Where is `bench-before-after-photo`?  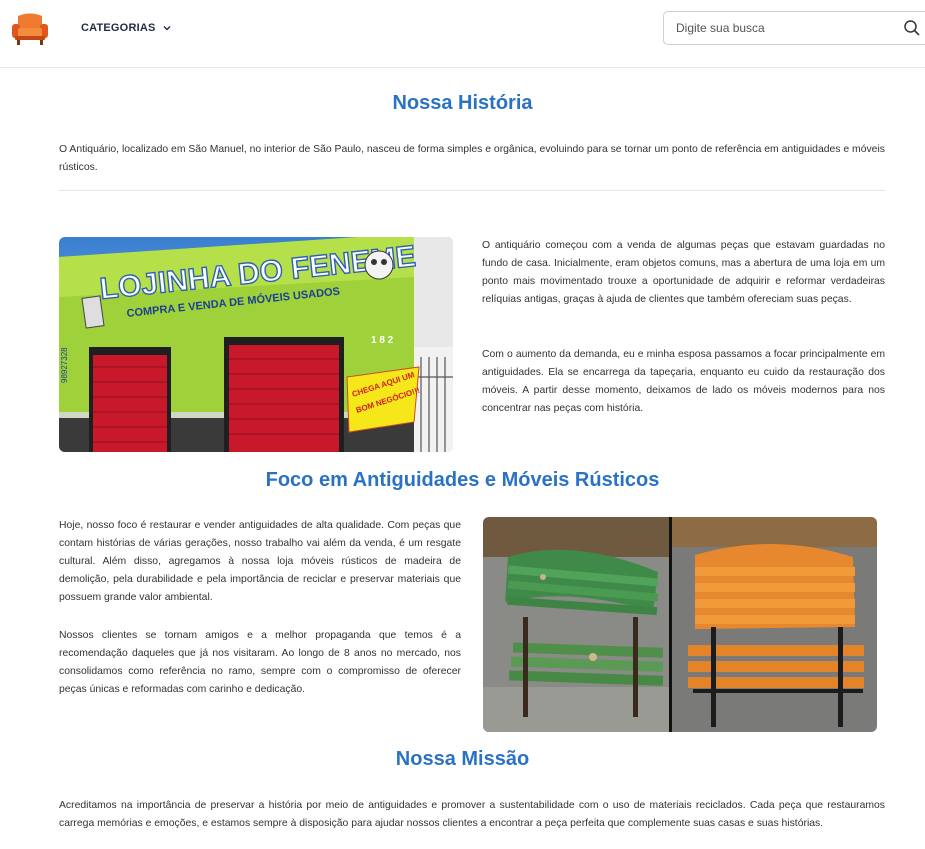
bench-before-after-photo is located at coordinates (680, 624).